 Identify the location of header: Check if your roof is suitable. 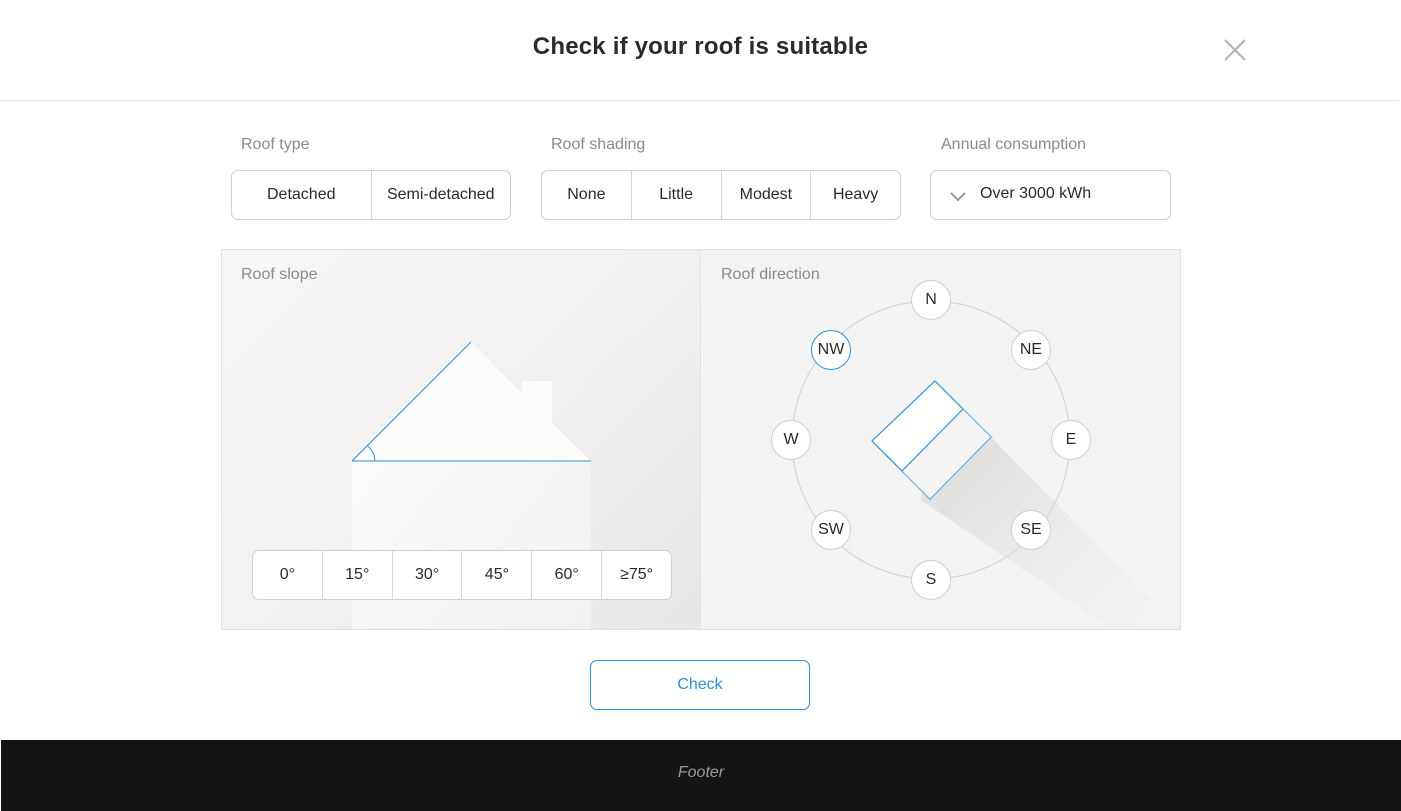
(699, 50).